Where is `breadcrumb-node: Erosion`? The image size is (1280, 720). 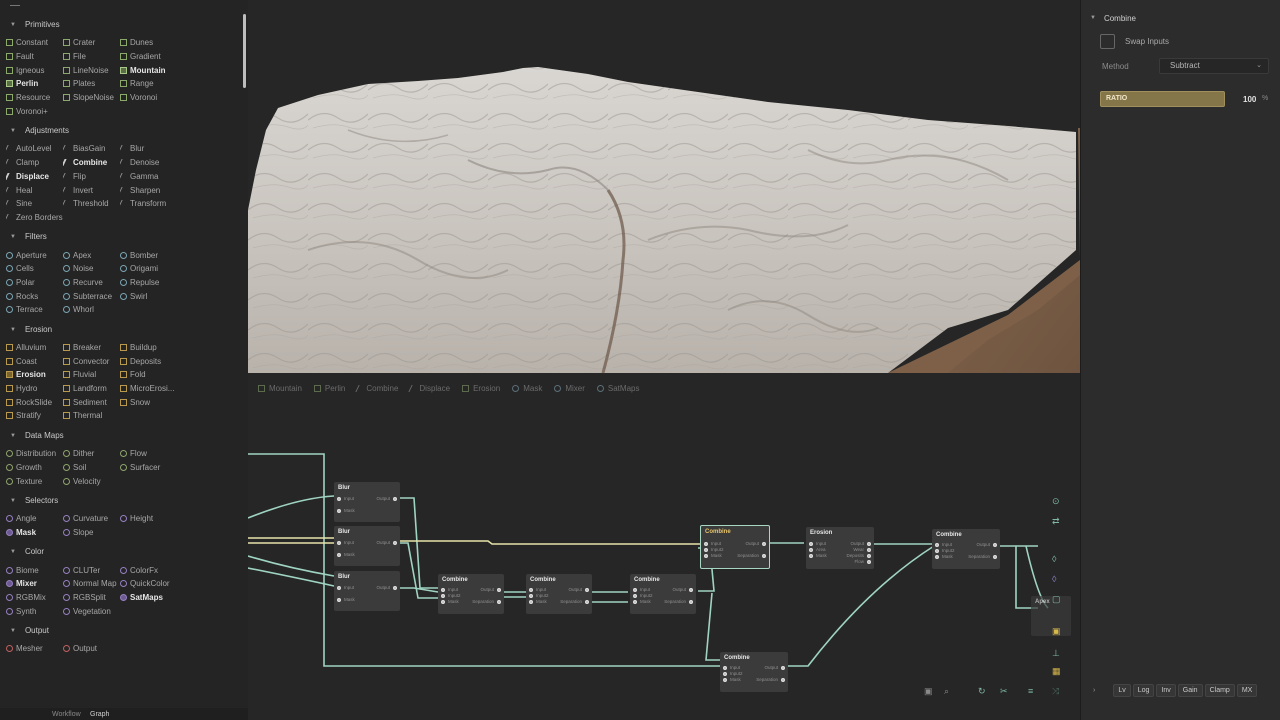
breadcrumb-node: Erosion is located at coordinates (481, 388).